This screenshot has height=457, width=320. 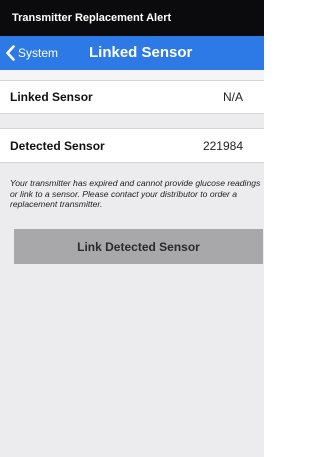 I want to click on navigation-bar: System Linked Sensor, so click(x=132, y=53).